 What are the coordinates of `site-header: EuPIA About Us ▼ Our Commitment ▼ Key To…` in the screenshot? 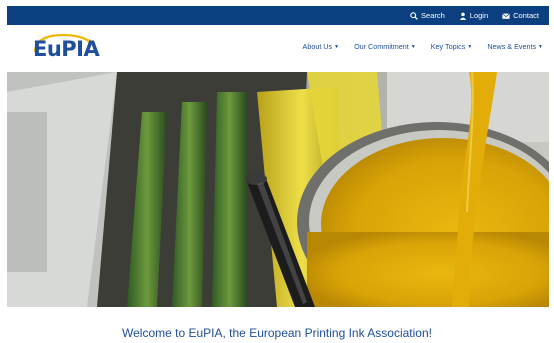 It's located at (278, 48).